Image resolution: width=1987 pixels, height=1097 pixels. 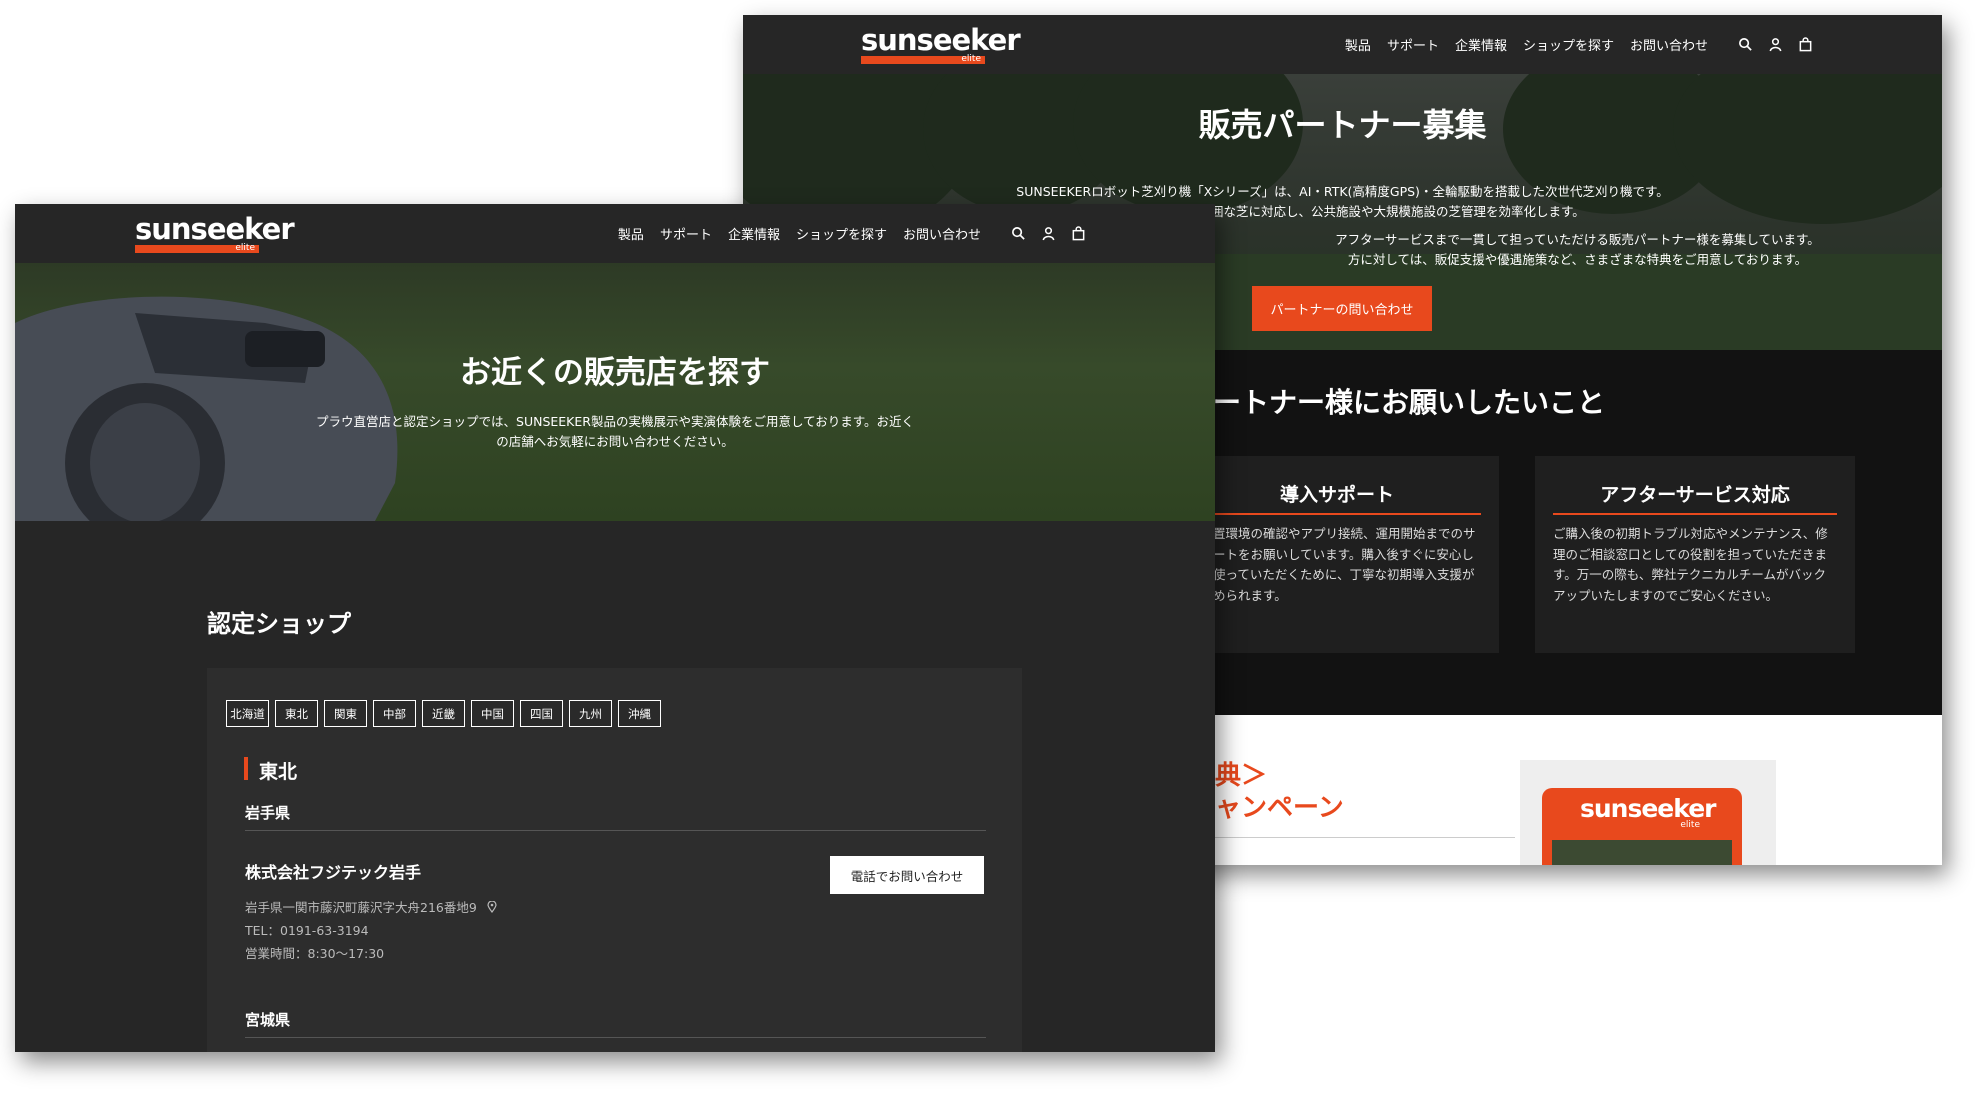 What do you see at coordinates (278, 772) in the screenshot?
I see `region-heading: 東北` at bounding box center [278, 772].